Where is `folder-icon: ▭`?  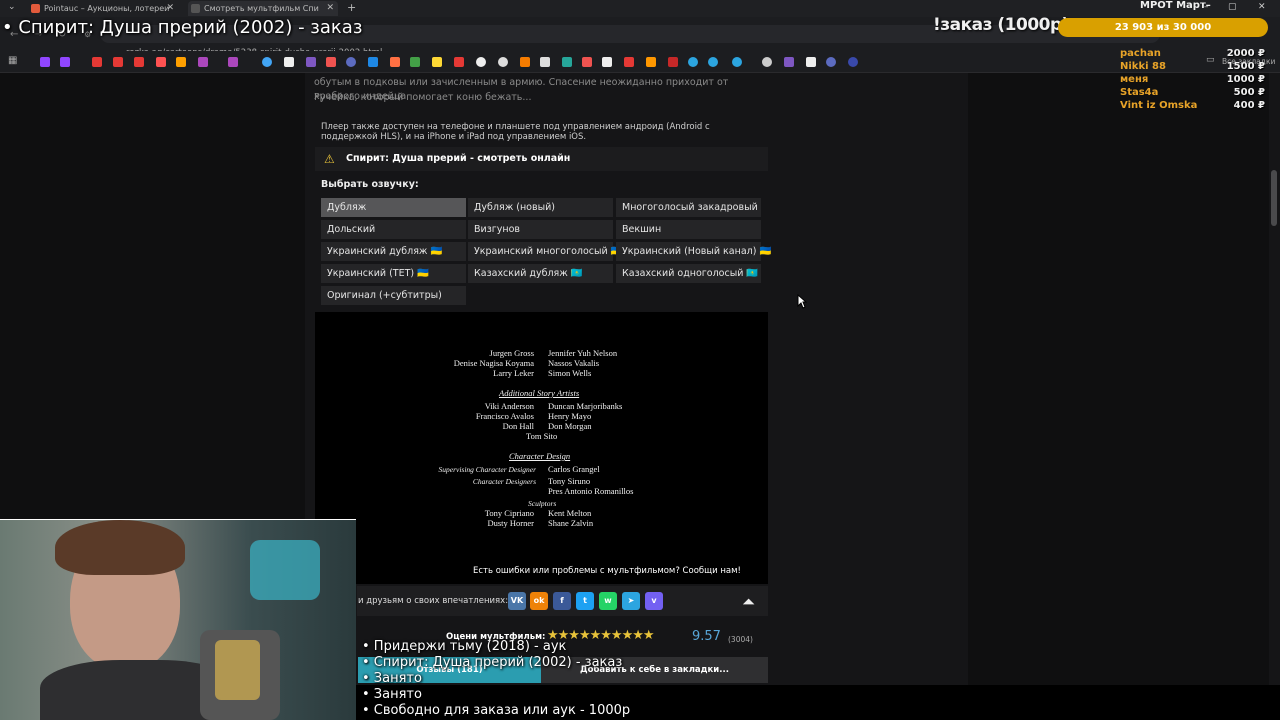
folder-icon: ▭ is located at coordinates (1210, 60).